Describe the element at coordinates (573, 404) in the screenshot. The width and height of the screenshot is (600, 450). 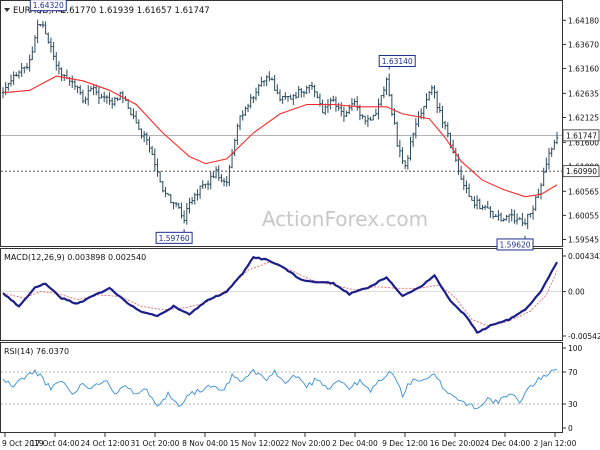
I see `rsi-y-tick-label-2: 30` at that location.